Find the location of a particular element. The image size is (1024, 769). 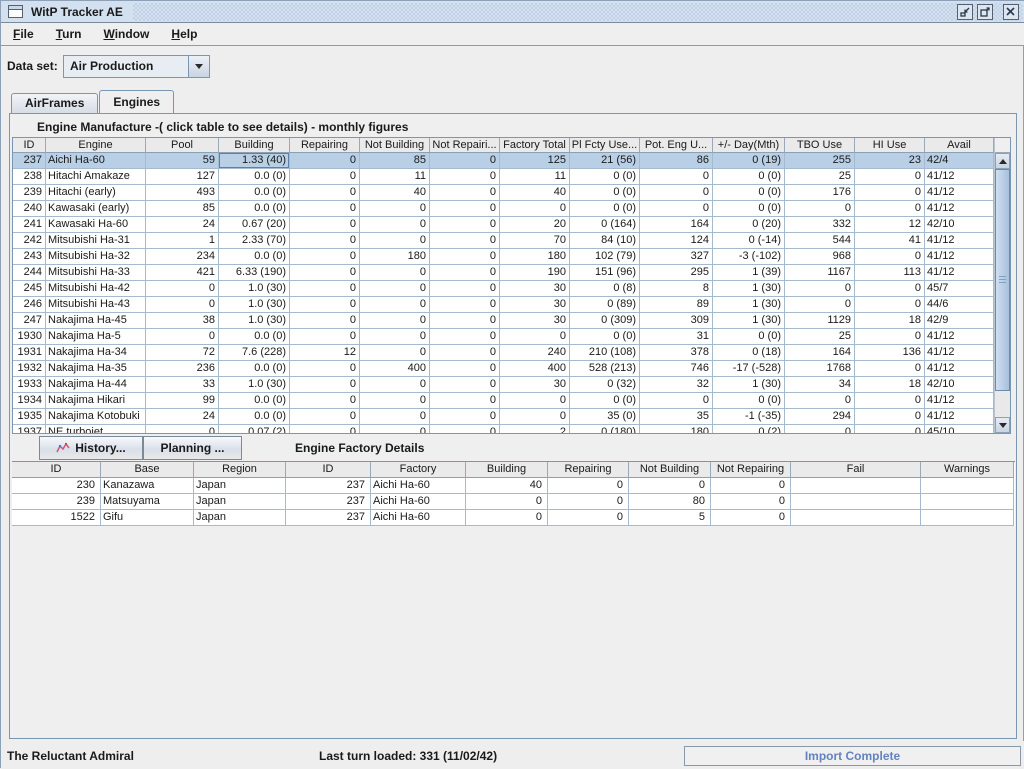

vertical-scrollbar is located at coordinates (1002, 285).